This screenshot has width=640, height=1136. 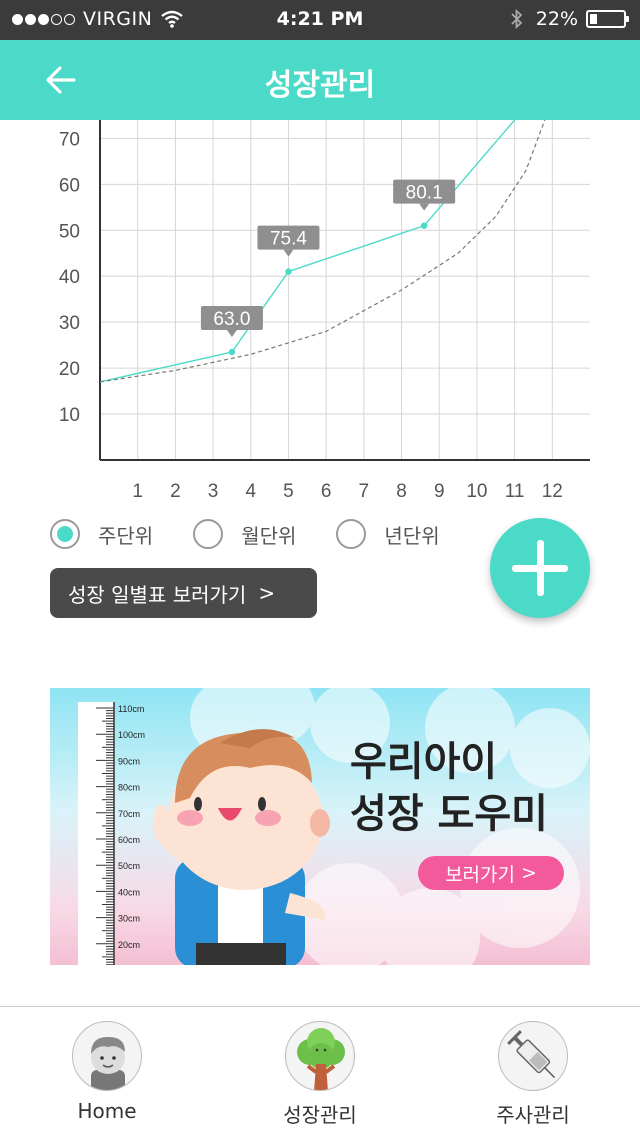 What do you see at coordinates (129, 788) in the screenshot?
I see `ruler-label: 80cm` at bounding box center [129, 788].